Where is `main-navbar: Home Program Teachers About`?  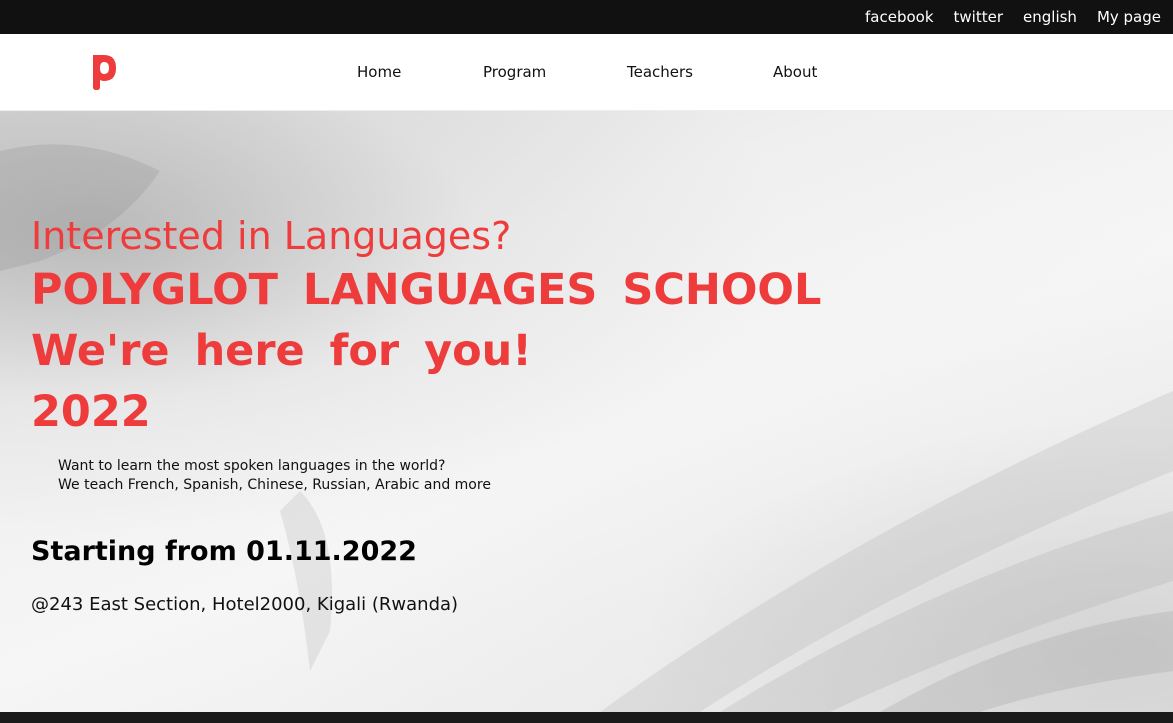
main-navbar: Home Program Teachers About is located at coordinates (586, 72).